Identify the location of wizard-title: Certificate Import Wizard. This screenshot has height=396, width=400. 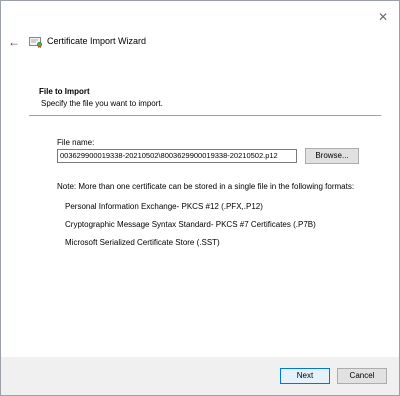
(97, 41).